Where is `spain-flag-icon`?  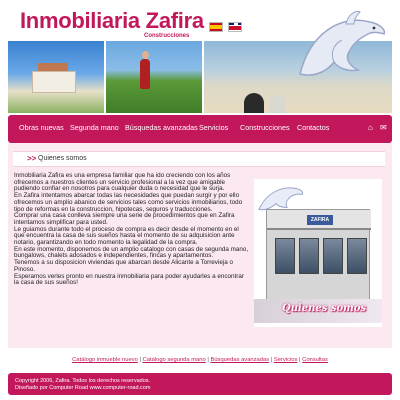 spain-flag-icon is located at coordinates (216, 27).